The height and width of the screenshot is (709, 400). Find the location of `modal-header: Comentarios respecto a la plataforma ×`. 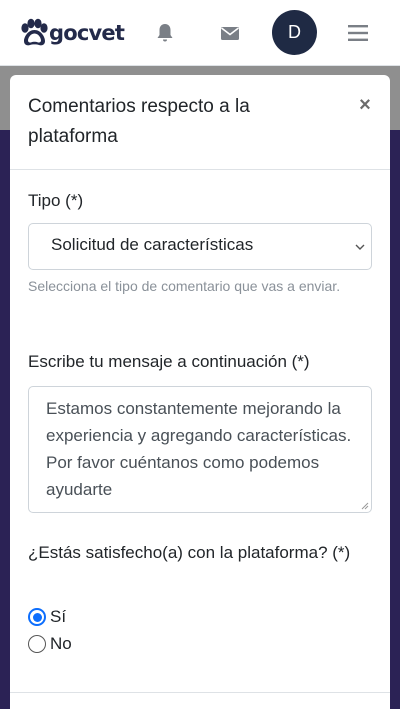

modal-header: Comentarios respecto a la plataforma × is located at coordinates (200, 122).